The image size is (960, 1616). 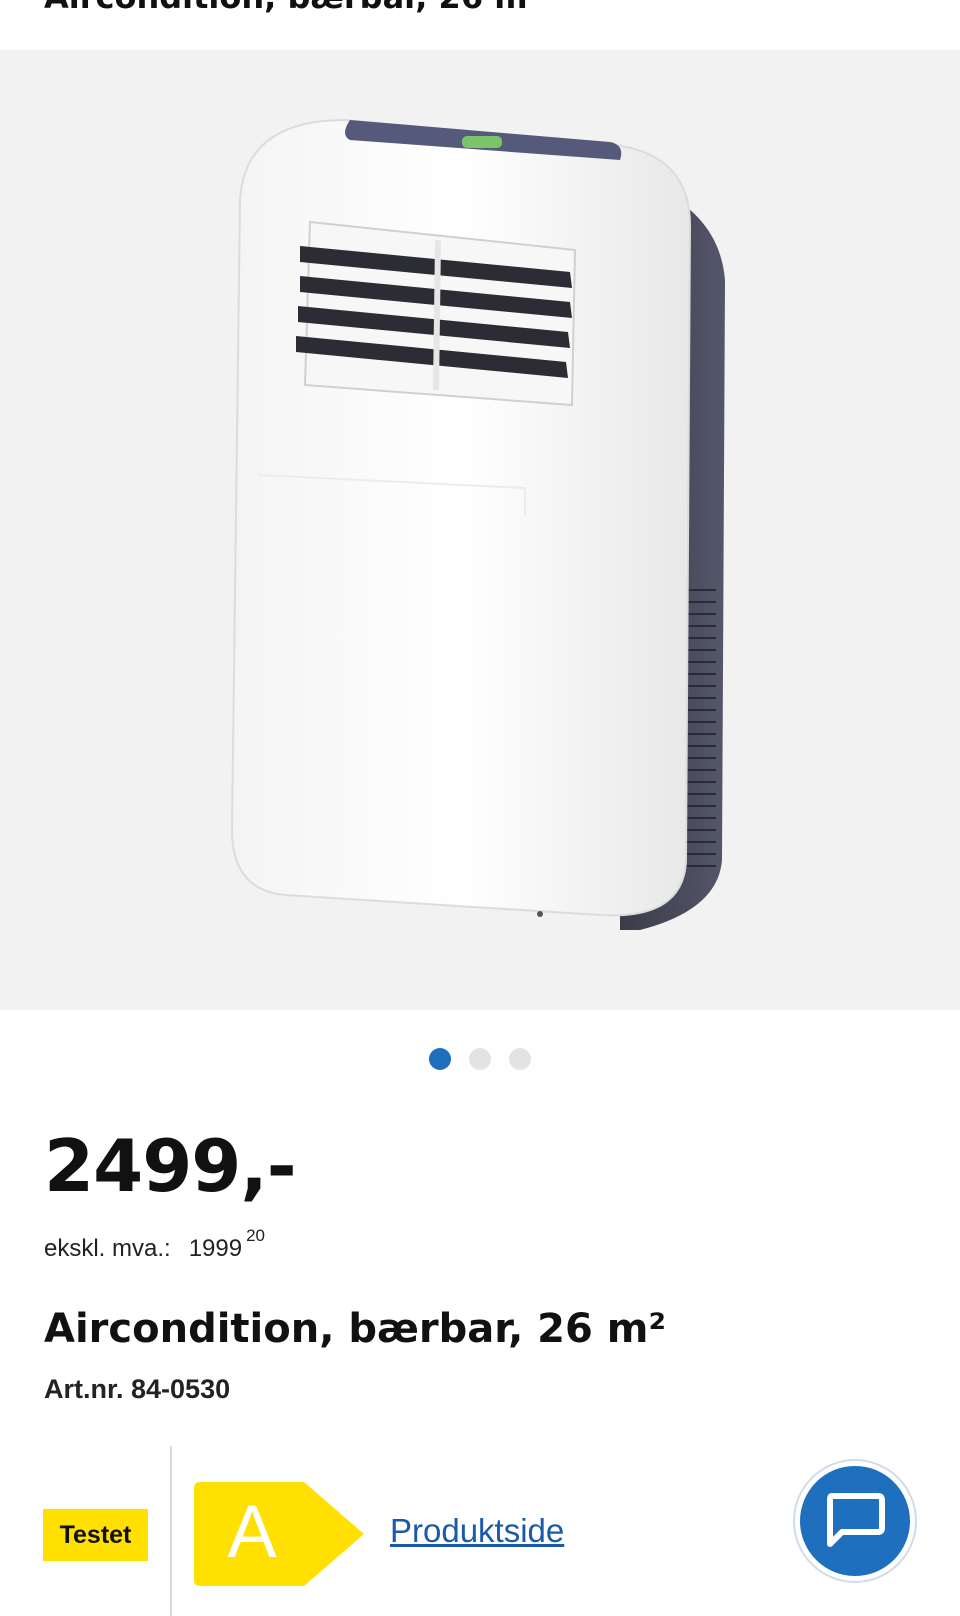 I want to click on product-price: 2499,-, so click(x=170, y=1166).